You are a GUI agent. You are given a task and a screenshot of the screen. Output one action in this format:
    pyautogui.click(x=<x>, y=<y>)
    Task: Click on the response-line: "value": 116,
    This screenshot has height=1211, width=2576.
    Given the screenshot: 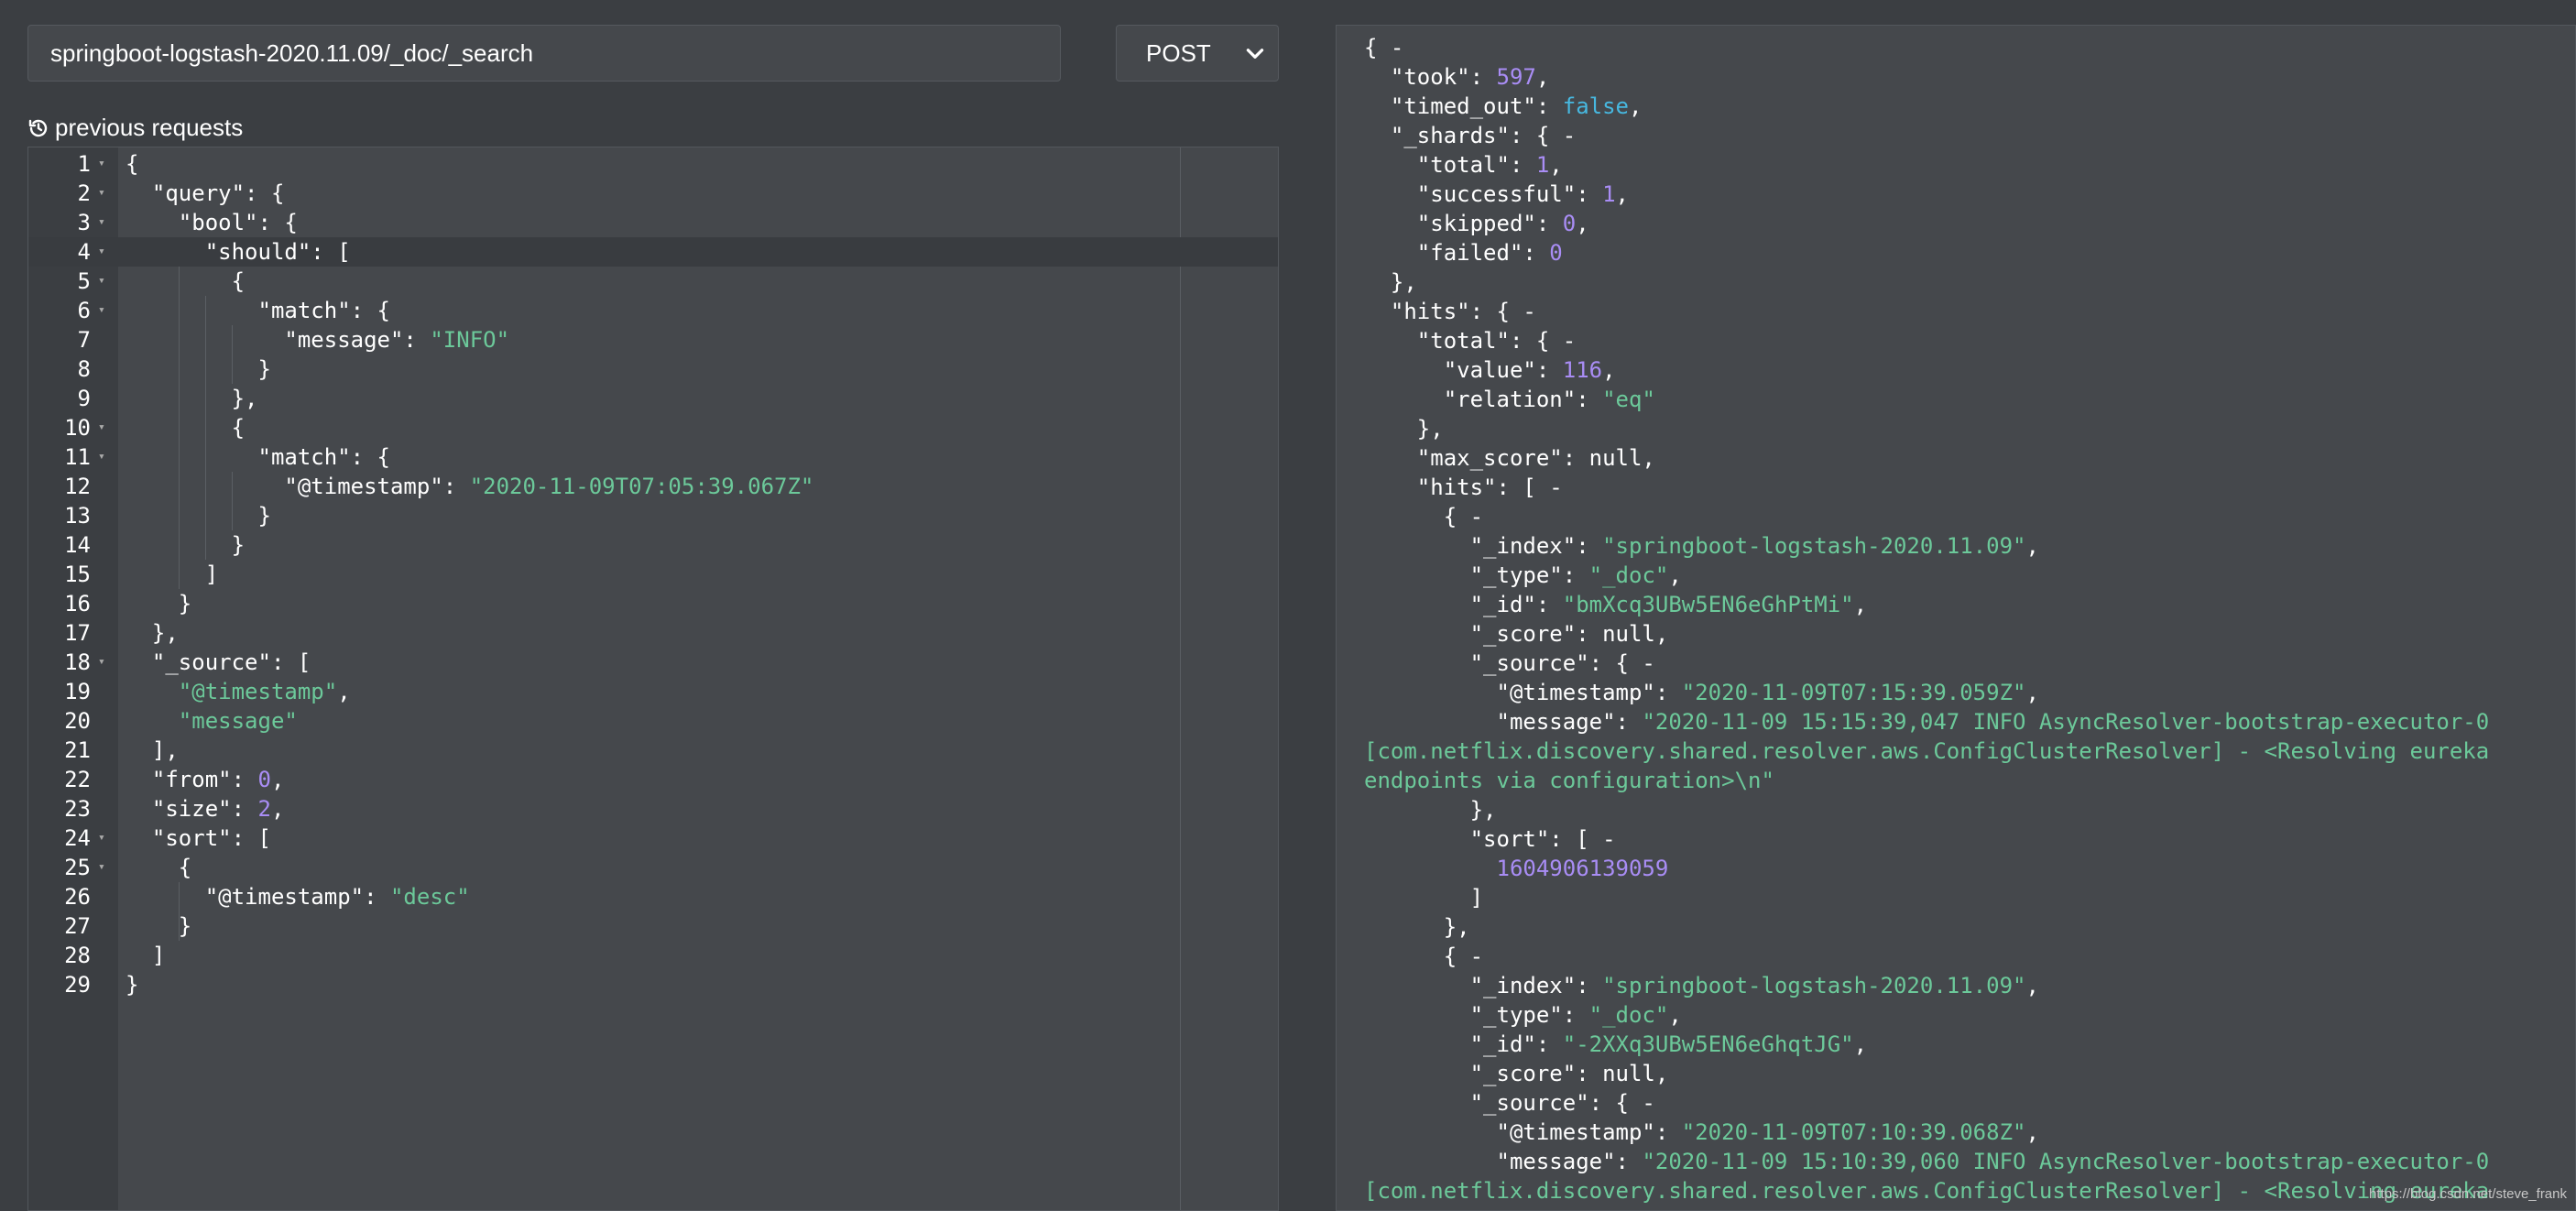 What is the action you would take?
    pyautogui.click(x=1490, y=370)
    